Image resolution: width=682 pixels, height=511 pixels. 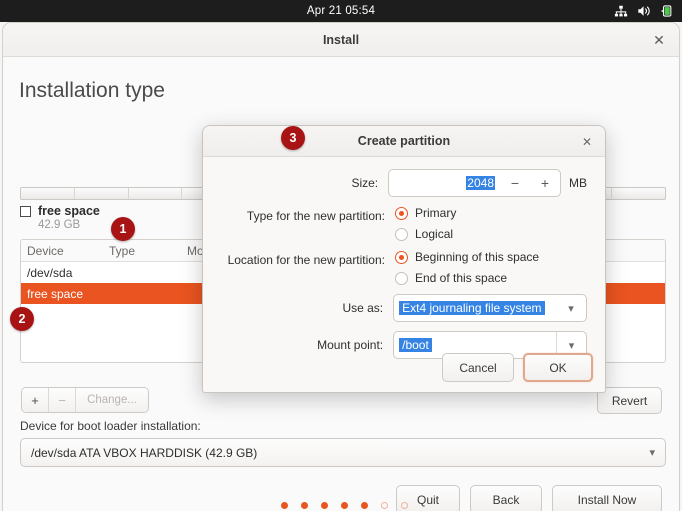 What do you see at coordinates (22, 319) in the screenshot?
I see `step-badge-2: 2` at bounding box center [22, 319].